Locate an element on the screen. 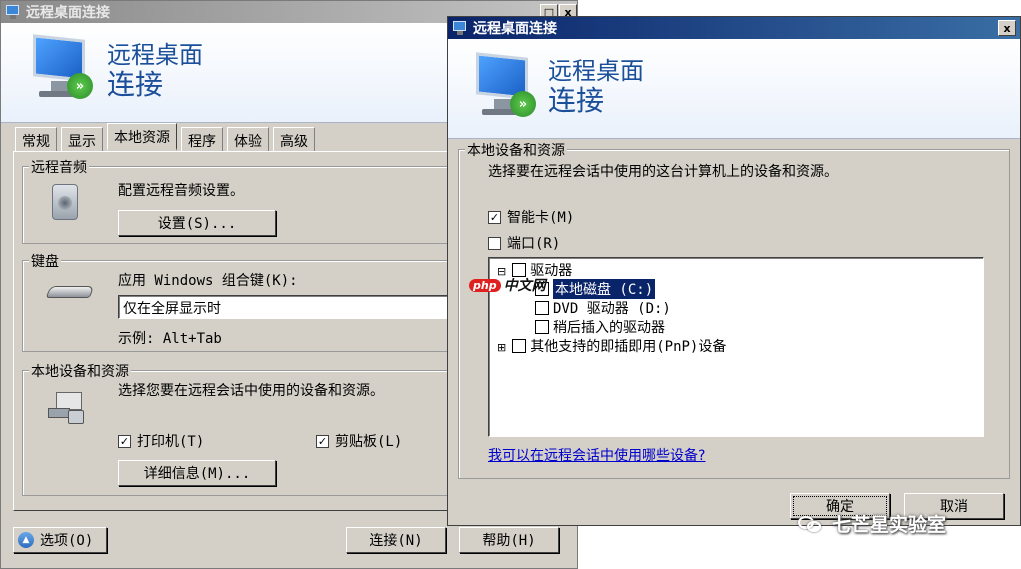 This screenshot has height=569, width=1021. drive-dvd-label: DVD 驱动器 (D:) is located at coordinates (612, 309).